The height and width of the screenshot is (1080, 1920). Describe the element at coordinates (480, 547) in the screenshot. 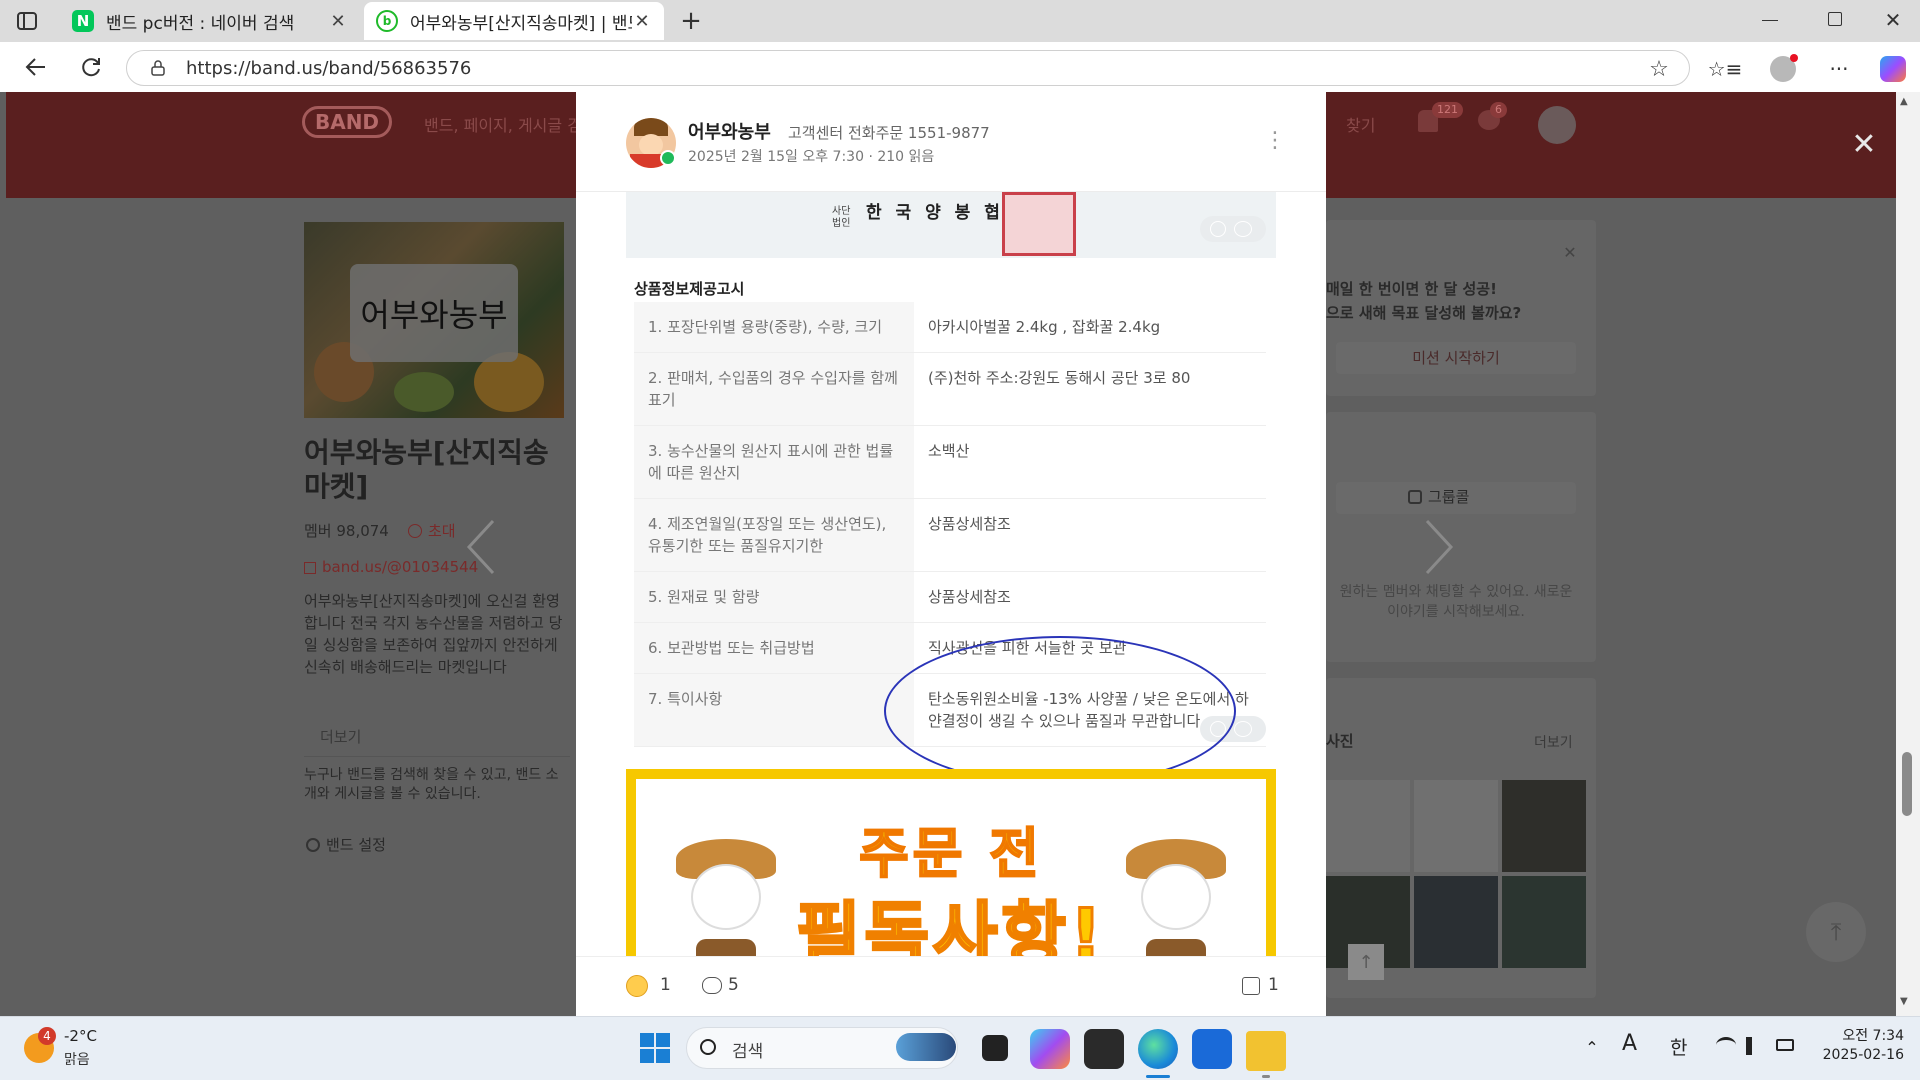

I see `prev-post-arrow-icon` at that location.